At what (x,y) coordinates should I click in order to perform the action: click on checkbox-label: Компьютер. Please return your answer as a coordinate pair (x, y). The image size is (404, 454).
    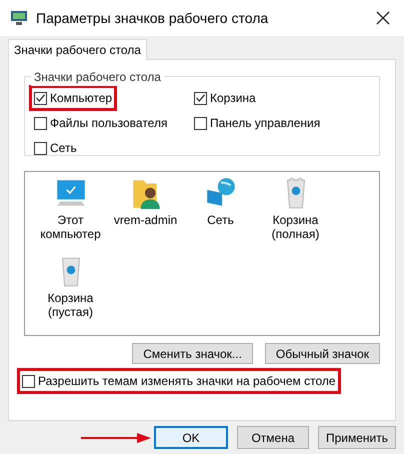
    Looking at the image, I should click on (81, 98).